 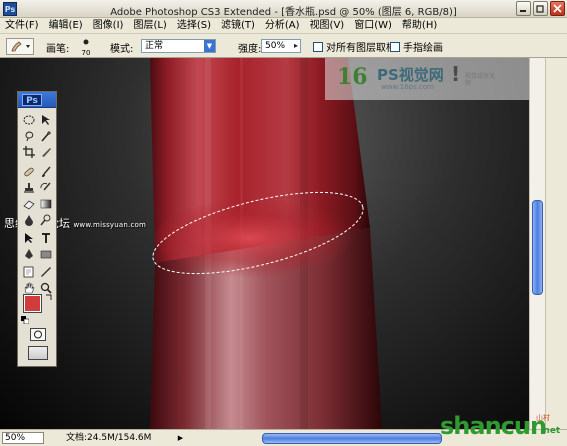 I want to click on eyedropper-tool, so click(x=45, y=271).